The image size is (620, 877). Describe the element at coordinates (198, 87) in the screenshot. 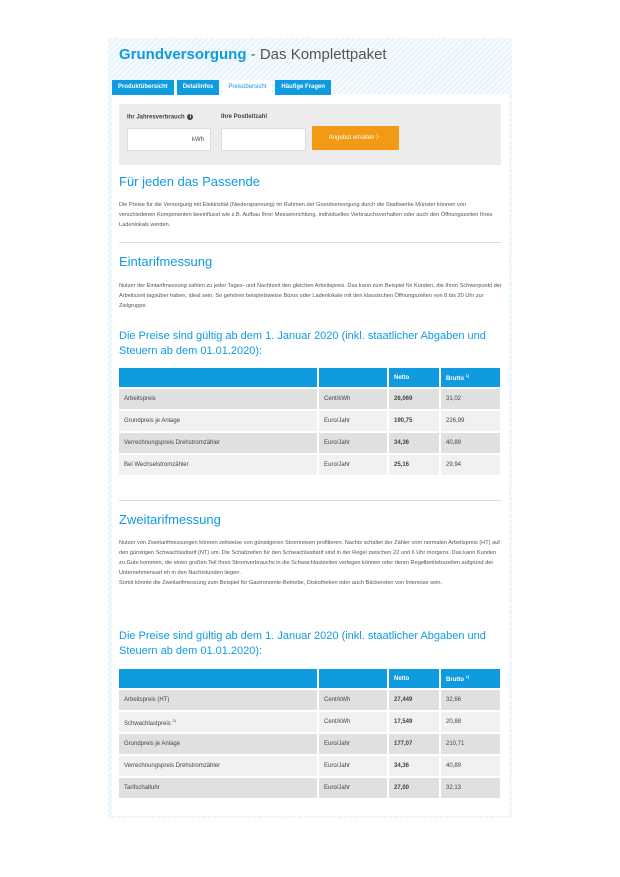

I see `tab-detailinfos: Detailinfos` at that location.